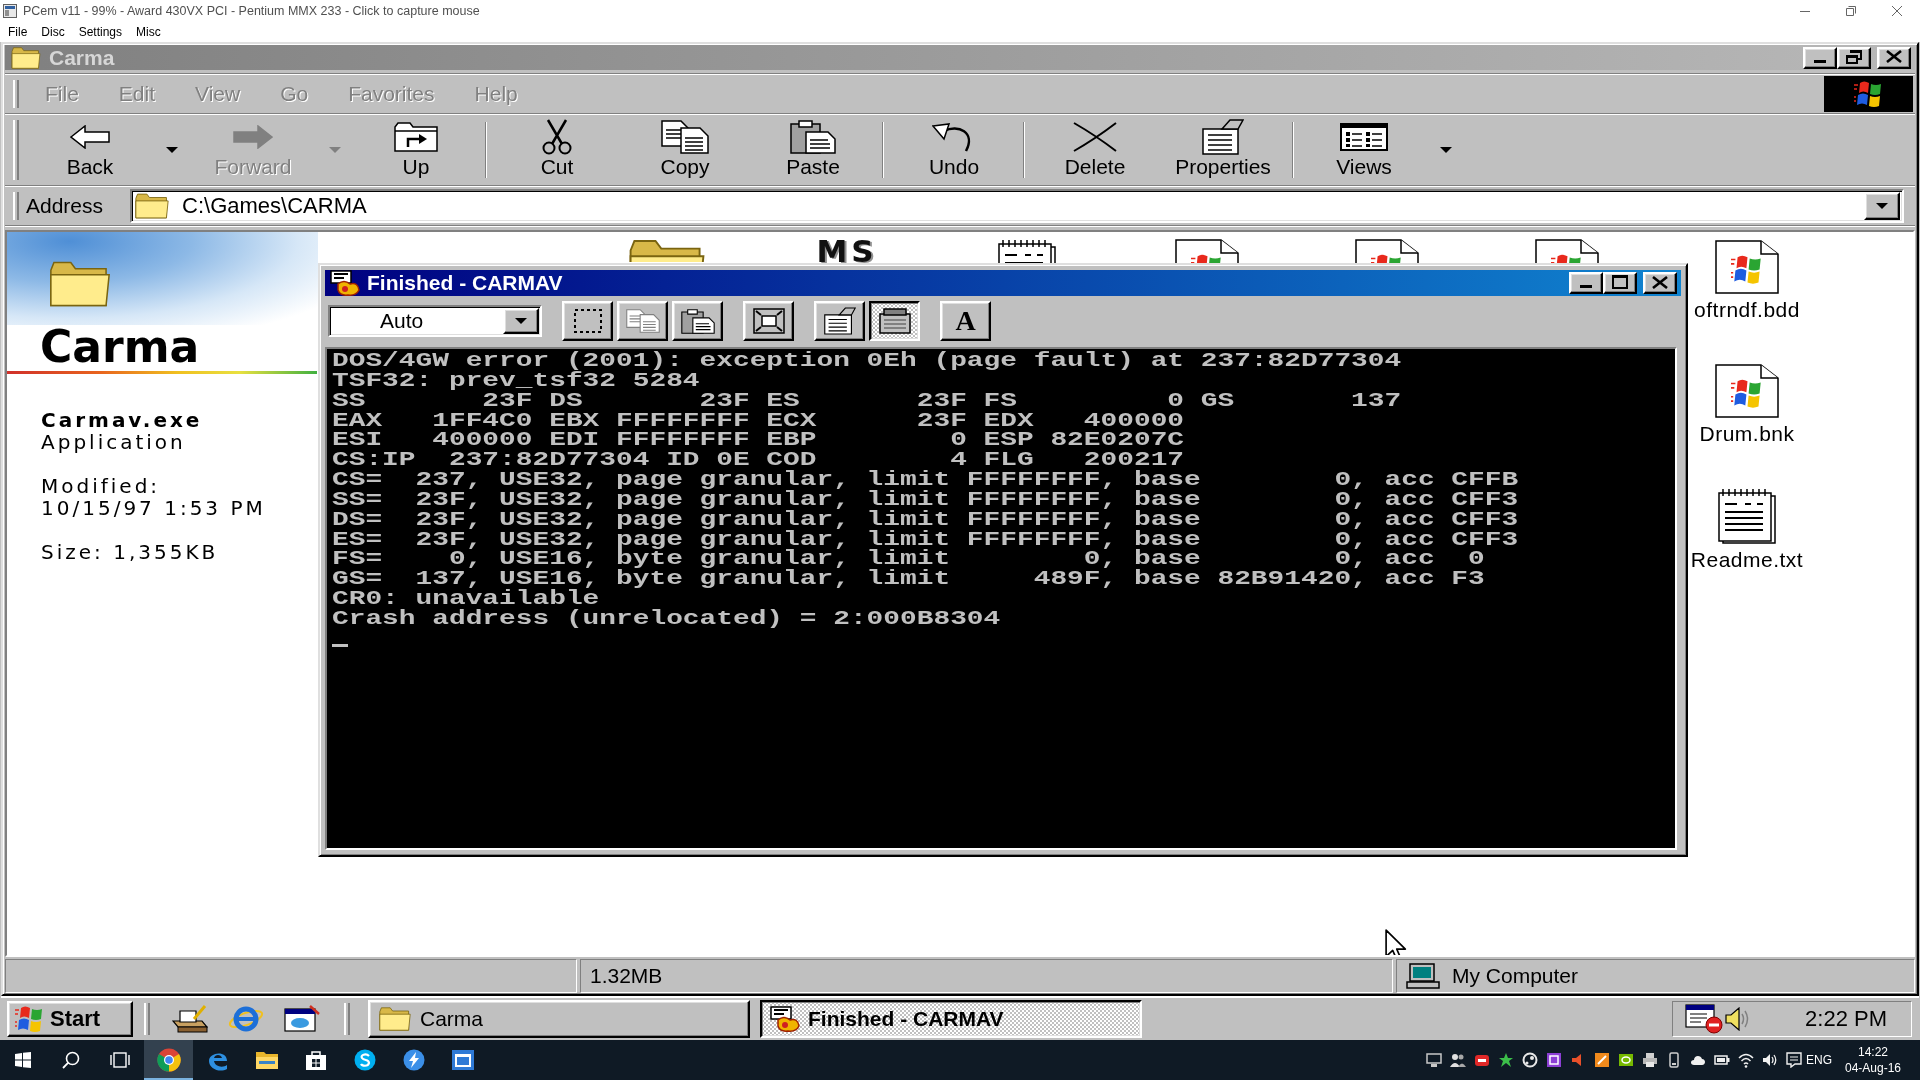  Describe the element at coordinates (965, 321) in the screenshot. I see `font-button: A` at that location.